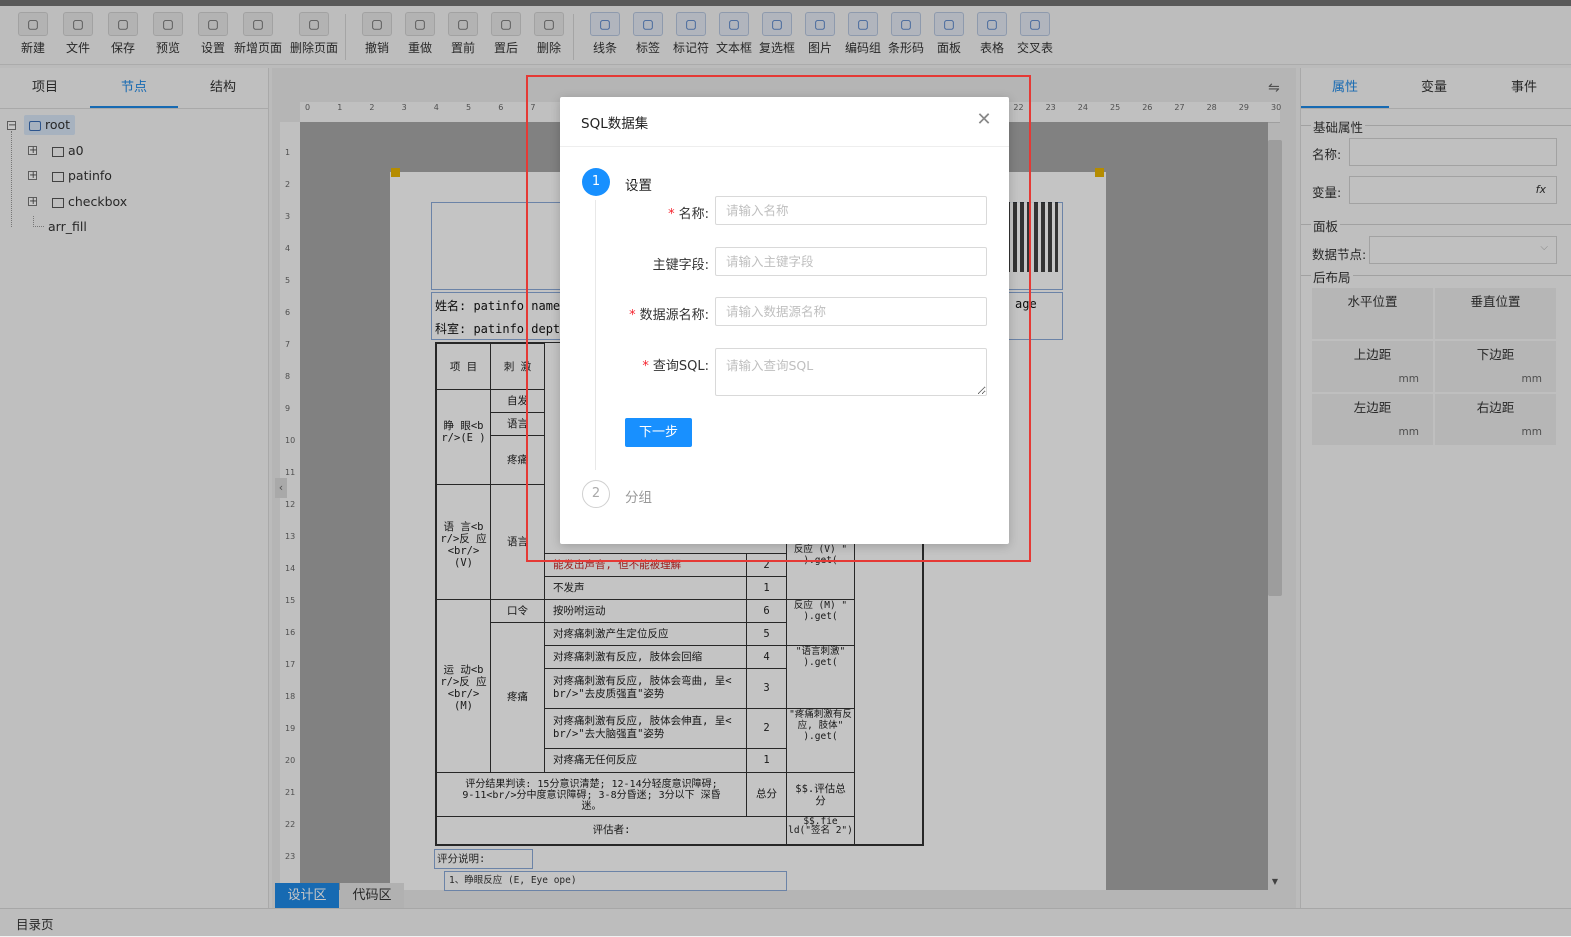 The image size is (1571, 937). Describe the element at coordinates (596, 182) in the screenshot. I see `step-1-indicator: 1` at that location.